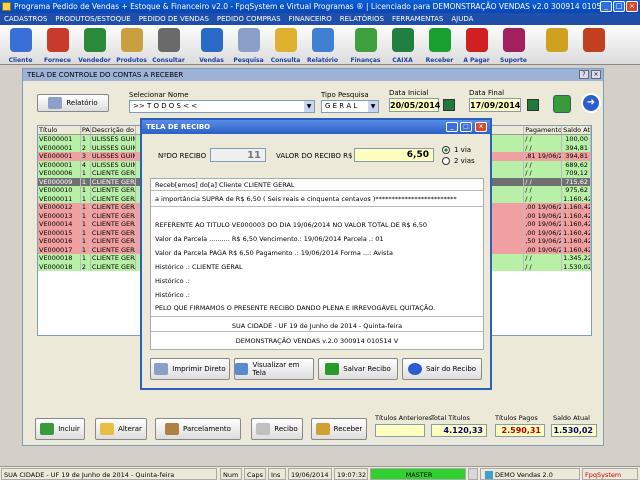  I want to click on search-type-dropdown: G E R A L ▼, so click(350, 106).